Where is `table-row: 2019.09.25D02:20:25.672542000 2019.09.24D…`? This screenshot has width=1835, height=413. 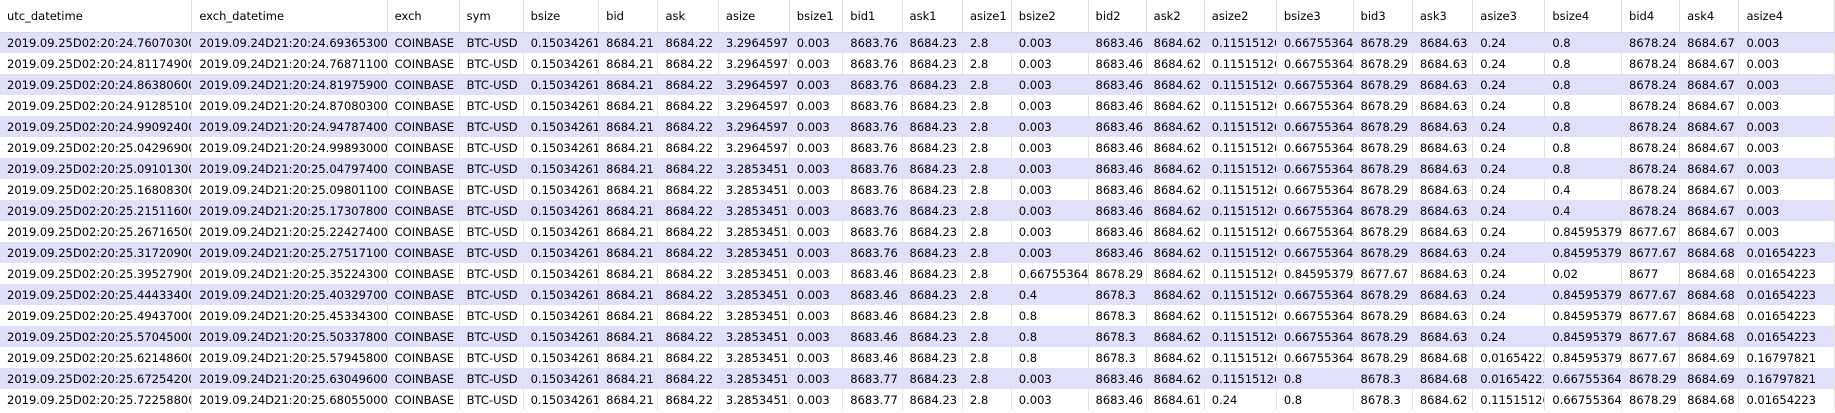 table-row: 2019.09.25D02:20:25.672542000 2019.09.24D… is located at coordinates (917, 378).